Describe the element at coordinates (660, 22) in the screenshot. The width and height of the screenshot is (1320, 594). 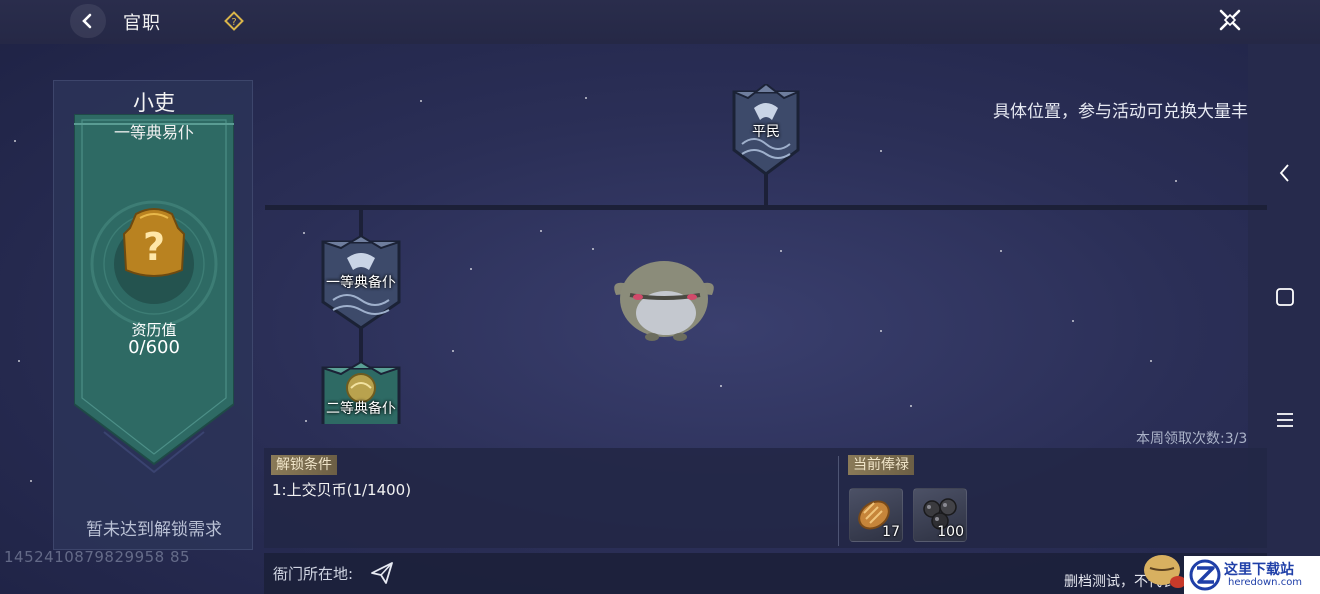
I see `top-bar: 官职 ?` at that location.